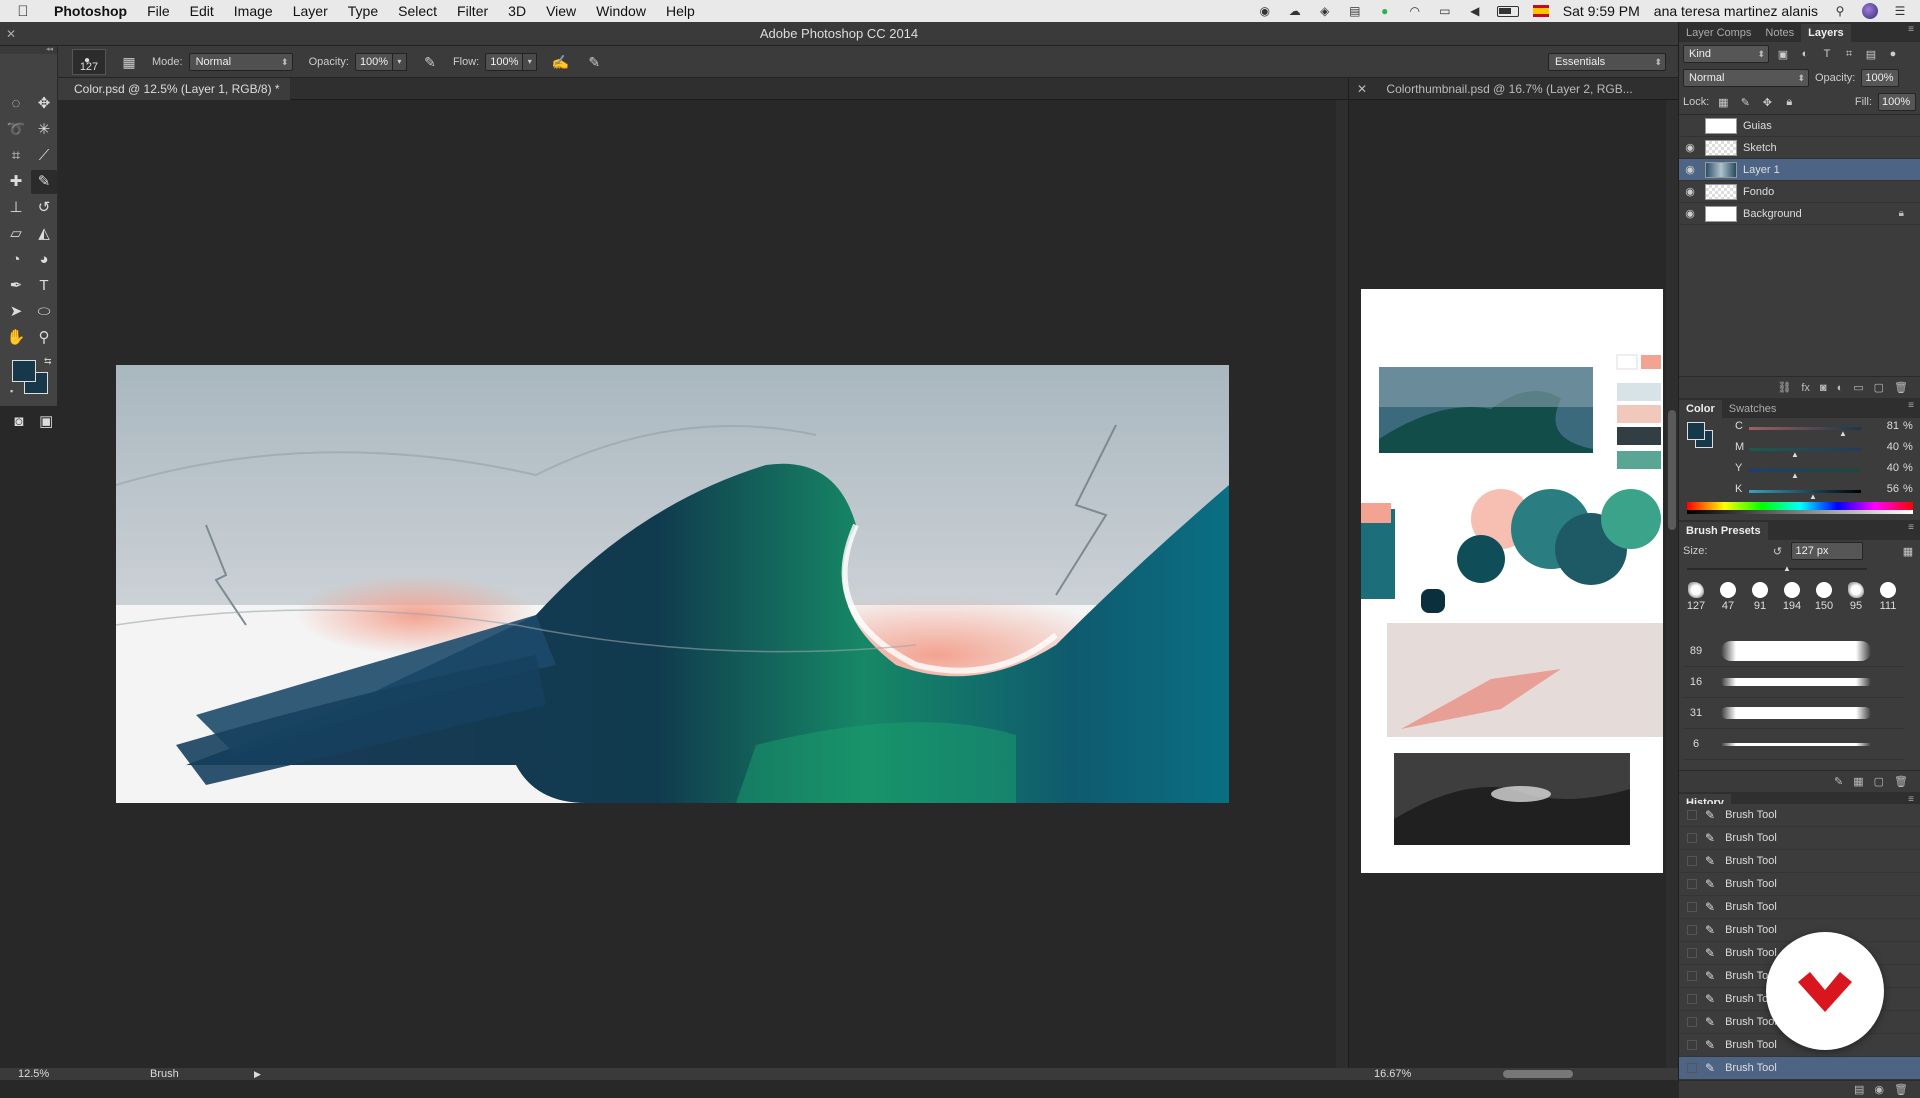 The width and height of the screenshot is (1920, 1098). What do you see at coordinates (44, 312) in the screenshot?
I see `ellipse-tool-icon: ⬭` at bounding box center [44, 312].